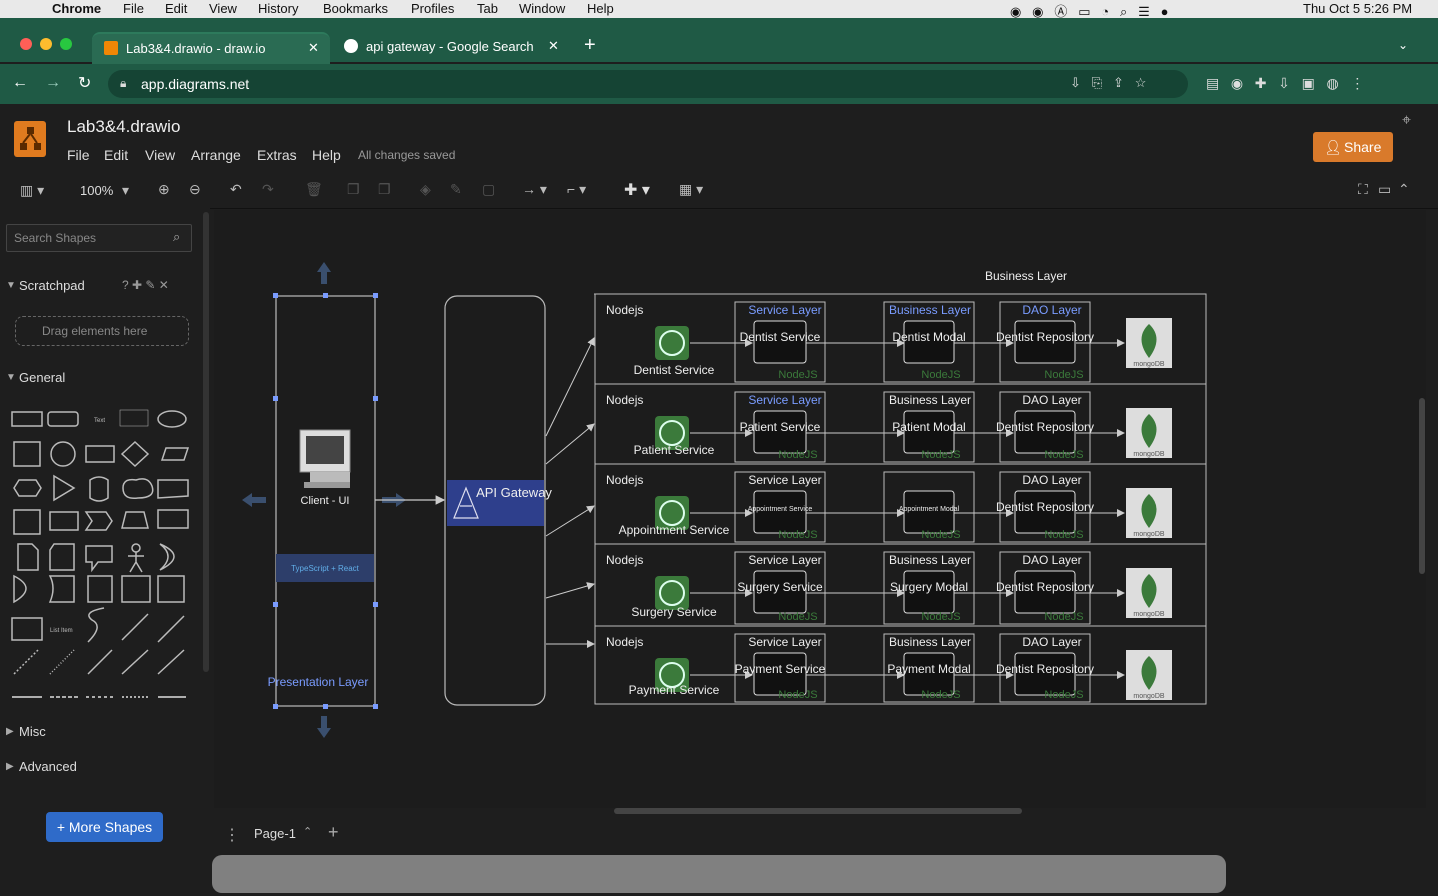 This screenshot has height=896, width=1438. Describe the element at coordinates (100, 693) in the screenshot. I see `connector-styles-row` at that location.